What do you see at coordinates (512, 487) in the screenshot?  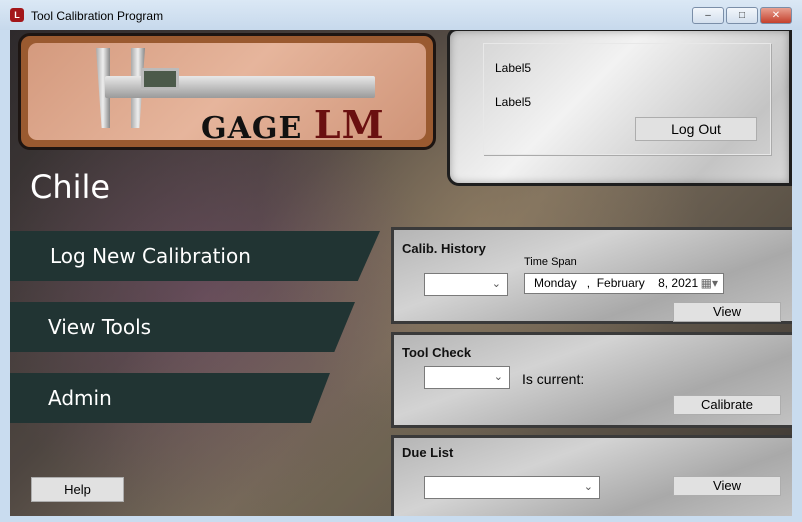 I see `due-list-combo: ⌄` at bounding box center [512, 487].